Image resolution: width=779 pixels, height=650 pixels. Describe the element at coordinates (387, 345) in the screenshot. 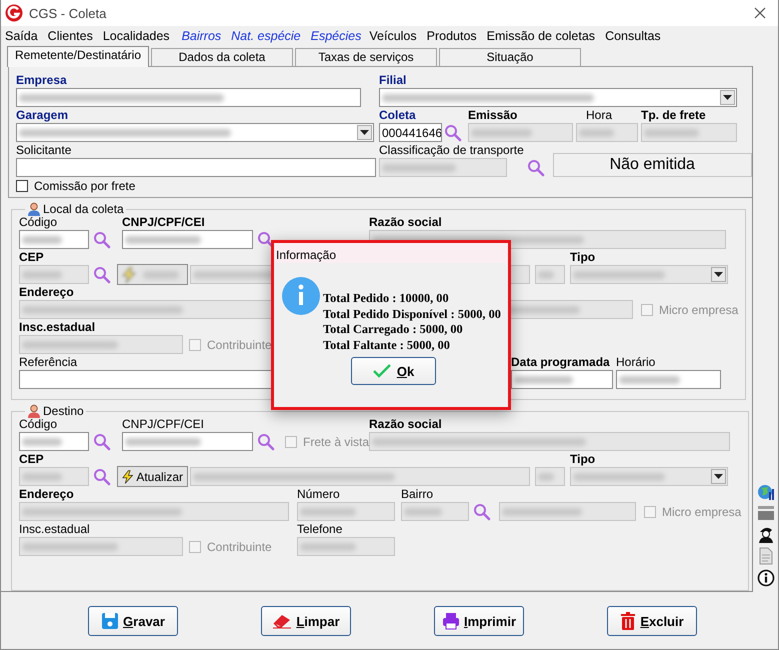

I see `message-line: Total Faltante : 5000, 00` at that location.